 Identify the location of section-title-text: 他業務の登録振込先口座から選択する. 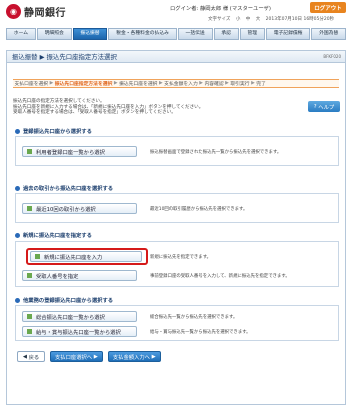
(68, 301).